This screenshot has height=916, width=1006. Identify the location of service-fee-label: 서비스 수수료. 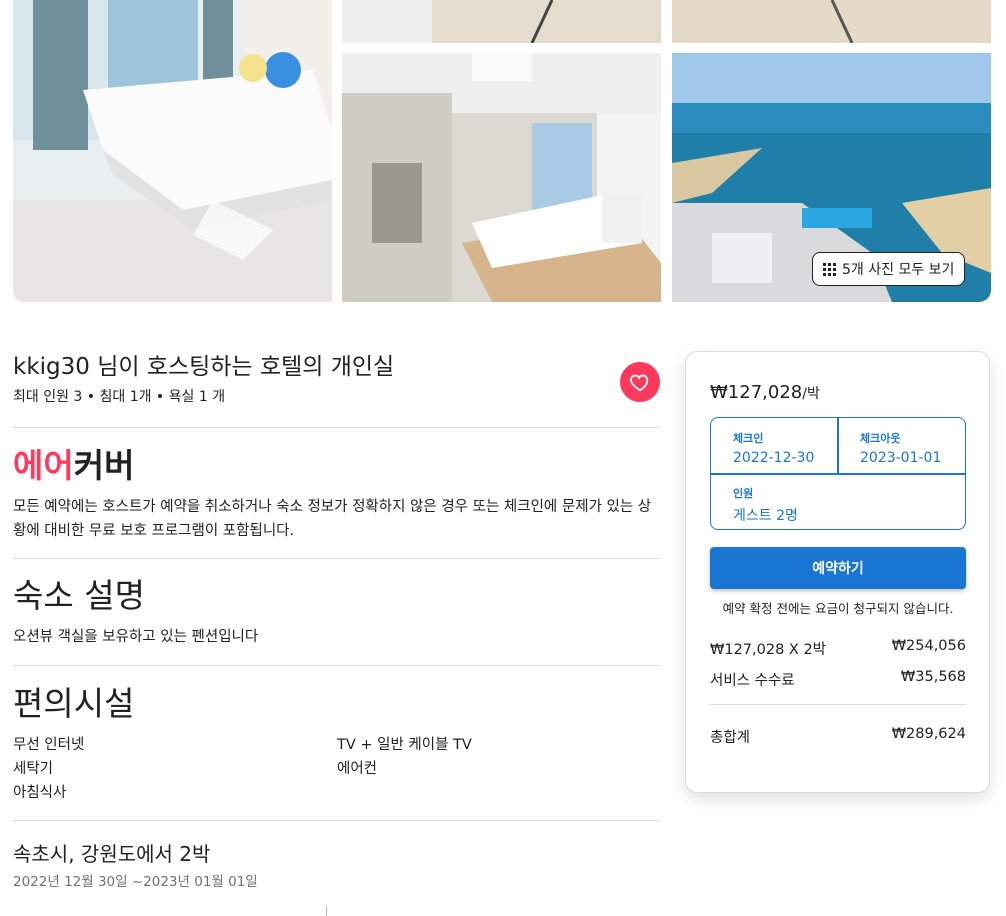
(752, 681).